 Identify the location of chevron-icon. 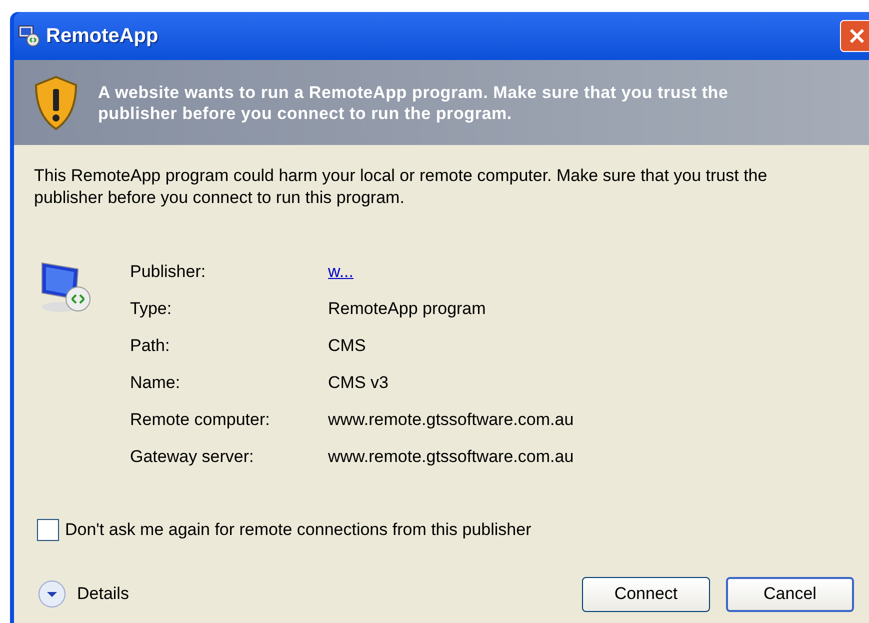
(52, 594).